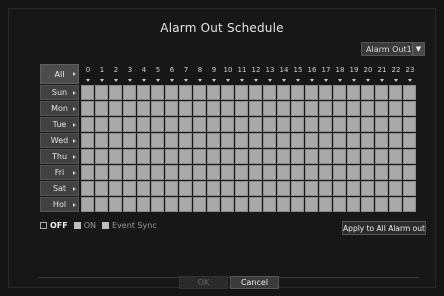  What do you see at coordinates (410, 74) in the screenshot?
I see `hour-header-23: 23` at bounding box center [410, 74].